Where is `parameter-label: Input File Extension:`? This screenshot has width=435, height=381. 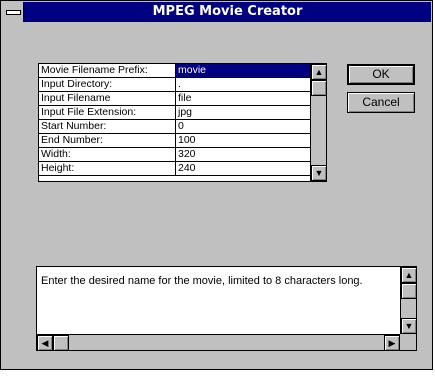 parameter-label: Input File Extension: is located at coordinates (107, 112).